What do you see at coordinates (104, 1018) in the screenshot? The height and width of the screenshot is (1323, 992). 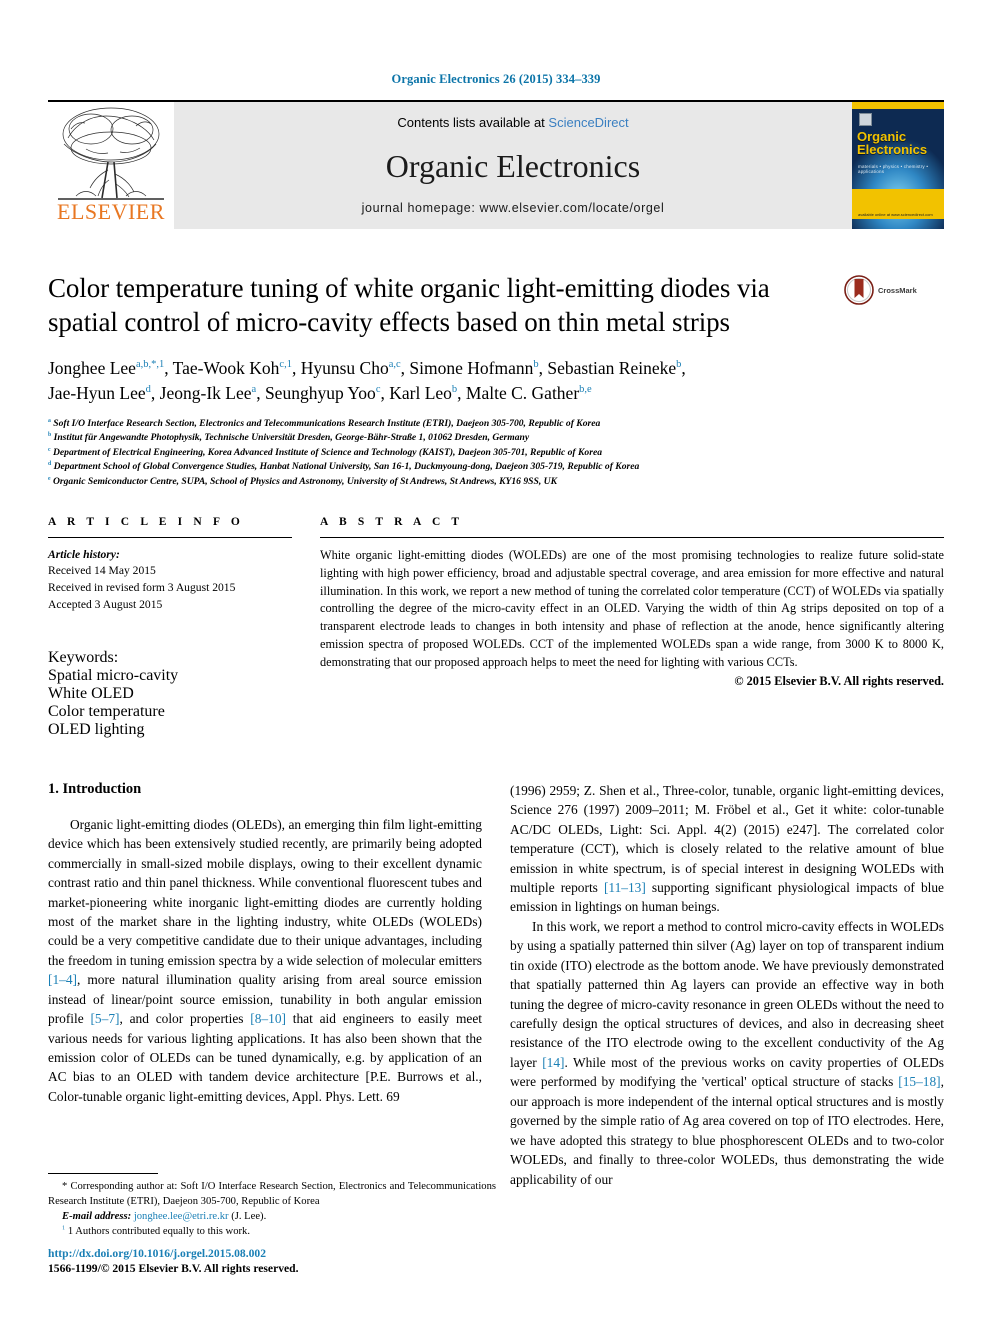 I see `citation-5-7: [5–7]` at bounding box center [104, 1018].